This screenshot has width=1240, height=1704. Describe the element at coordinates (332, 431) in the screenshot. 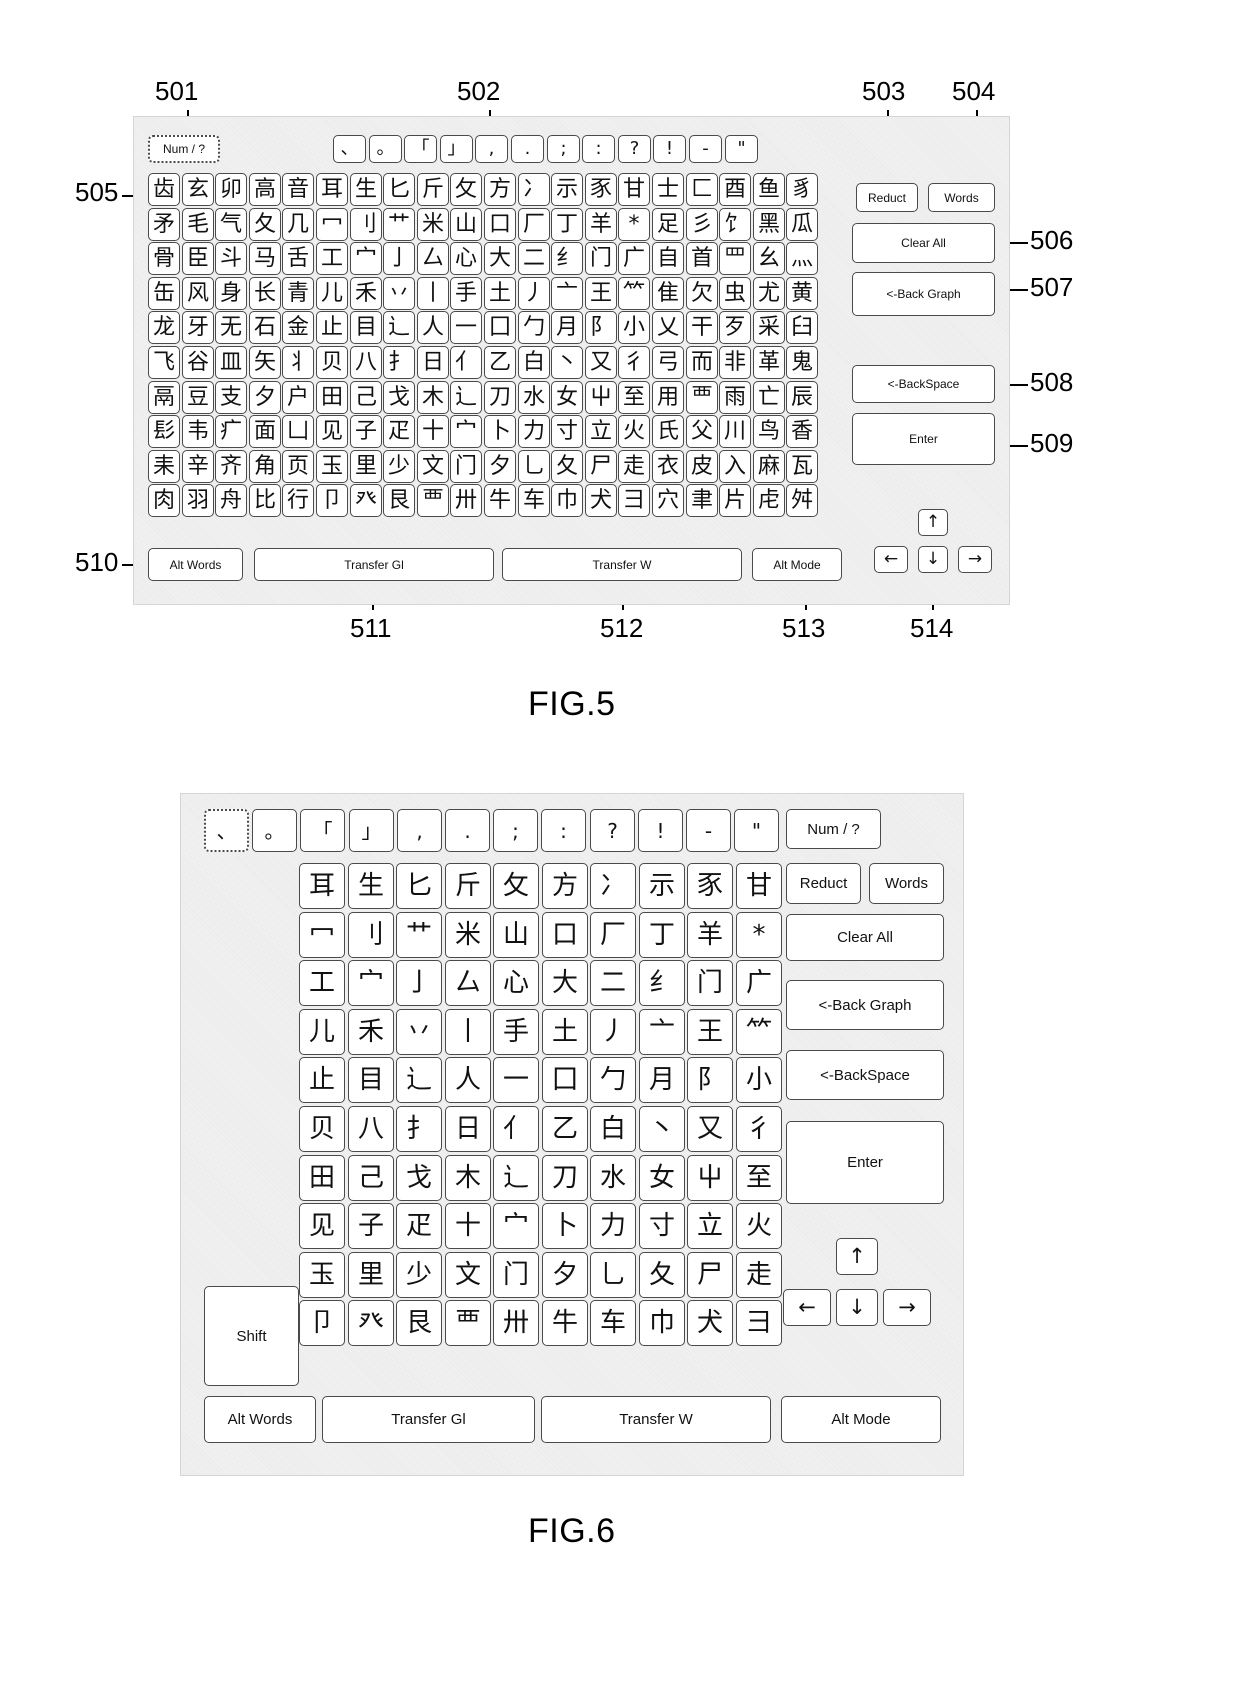

I see `radical-key-r7-c5: 见` at that location.